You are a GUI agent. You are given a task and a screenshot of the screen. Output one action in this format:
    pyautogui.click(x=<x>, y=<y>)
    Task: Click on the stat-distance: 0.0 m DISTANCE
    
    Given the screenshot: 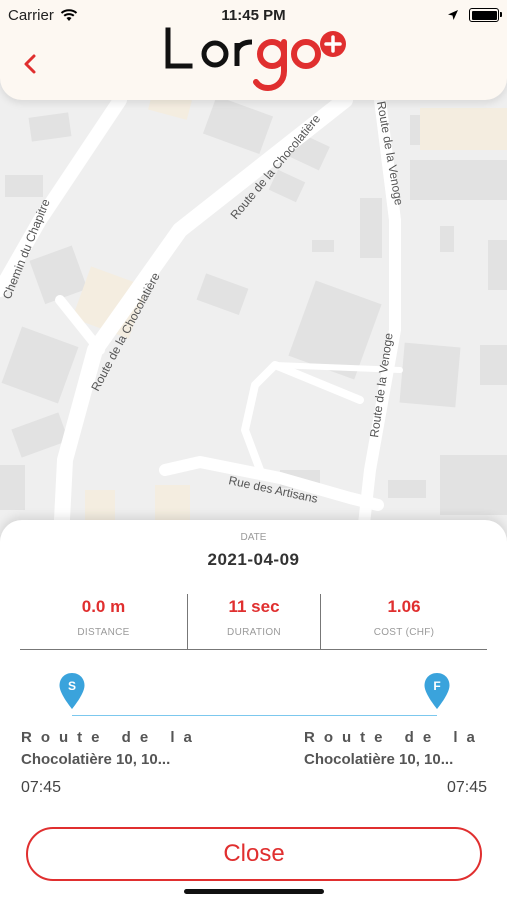 What is the action you would take?
    pyautogui.click(x=103, y=621)
    